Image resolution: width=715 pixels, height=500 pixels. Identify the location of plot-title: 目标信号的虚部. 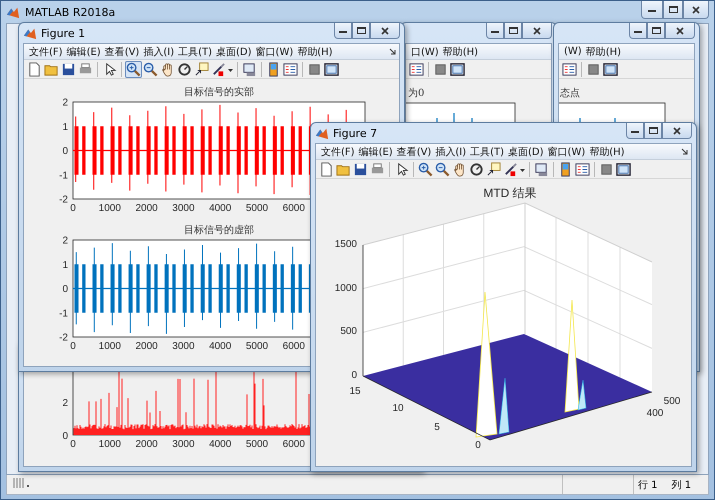
(219, 230).